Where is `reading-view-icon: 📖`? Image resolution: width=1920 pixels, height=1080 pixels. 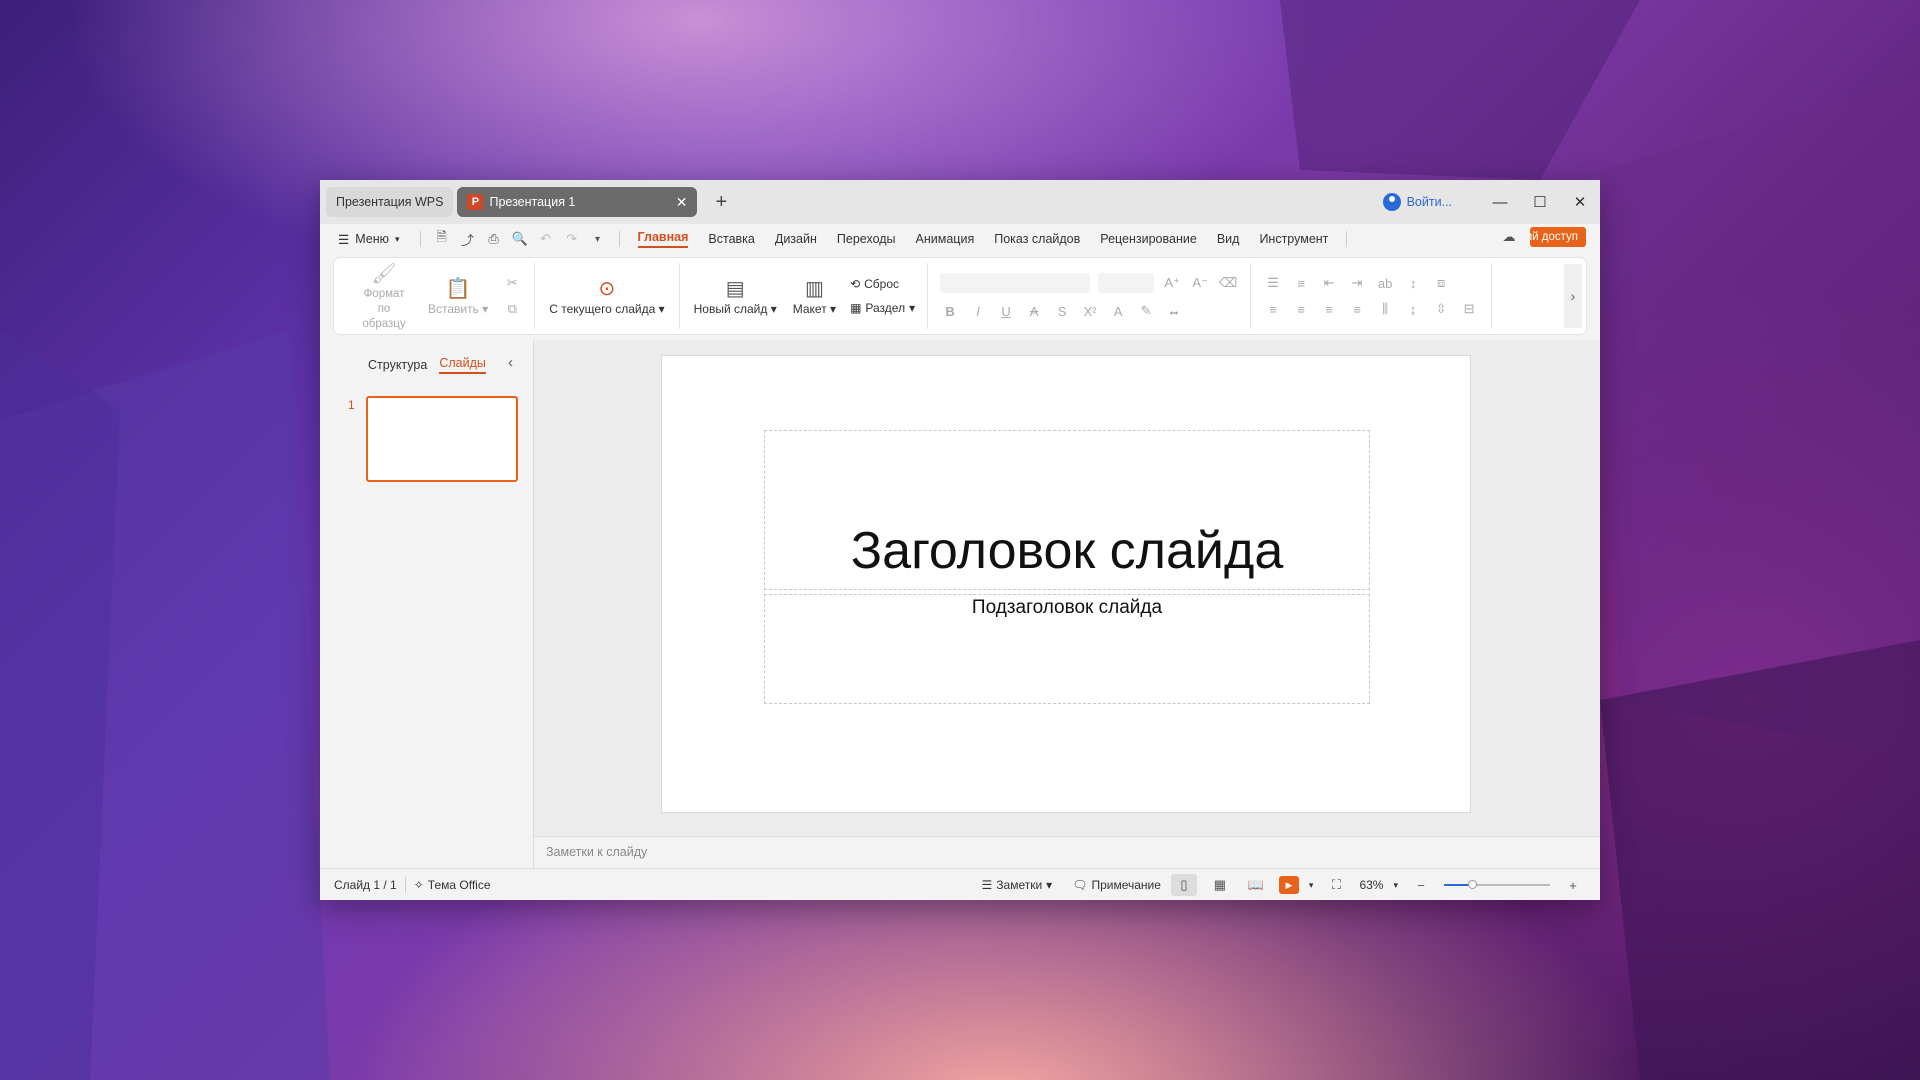 reading-view-icon: 📖 is located at coordinates (1256, 885).